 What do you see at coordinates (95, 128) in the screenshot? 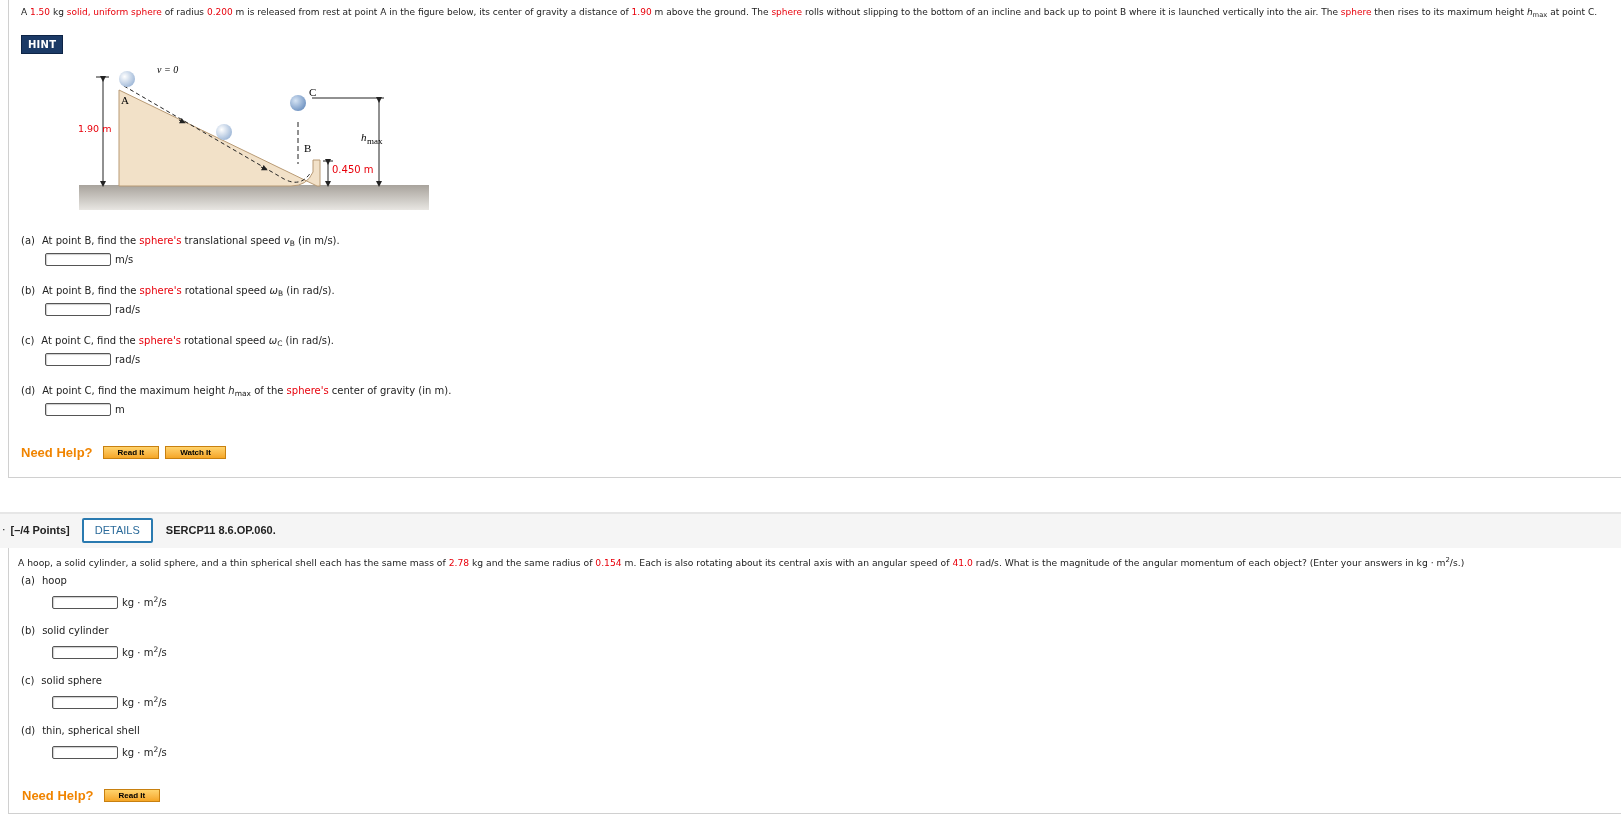
I see `height-label: 1.90 m` at bounding box center [95, 128].